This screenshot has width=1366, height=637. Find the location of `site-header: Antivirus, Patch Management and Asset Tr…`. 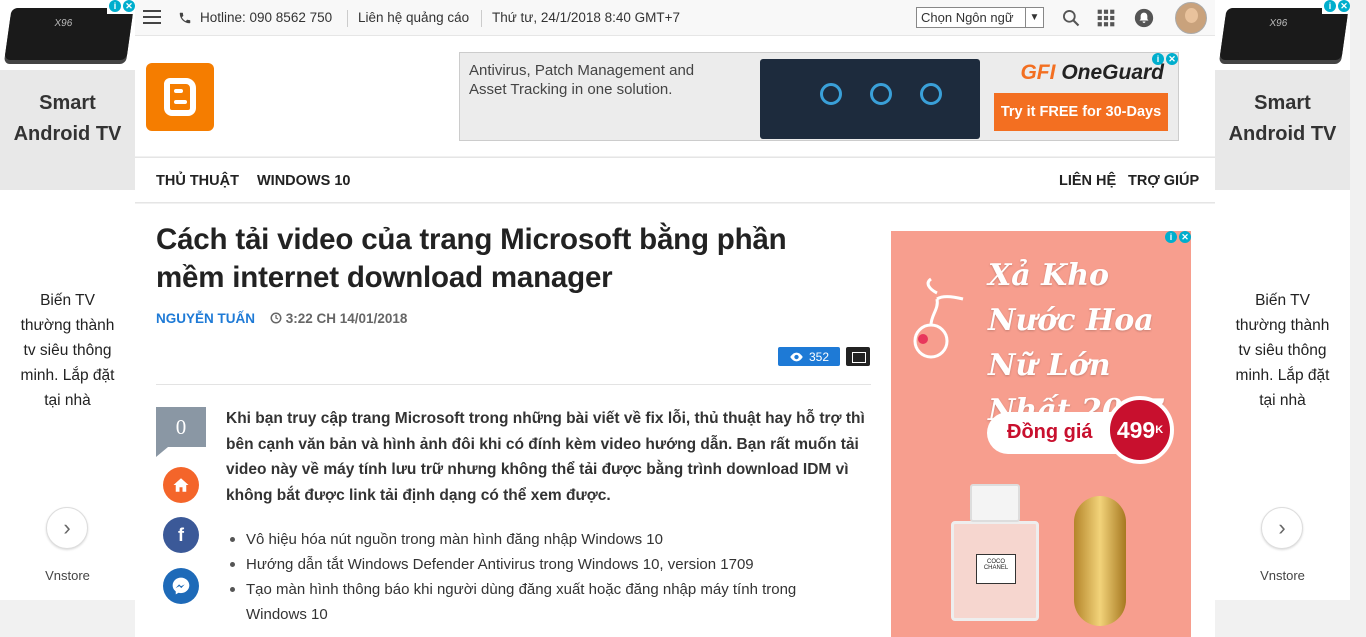

site-header: Antivirus, Patch Management and Asset Tr… is located at coordinates (675, 96).